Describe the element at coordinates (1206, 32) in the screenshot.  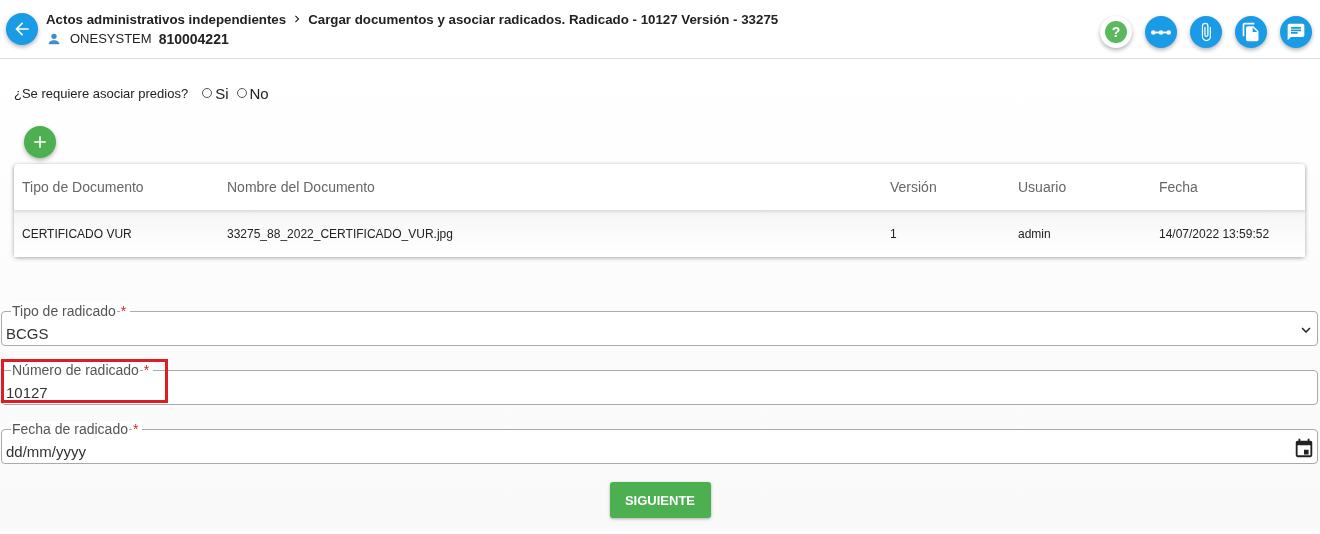
I see `attach-button` at that location.